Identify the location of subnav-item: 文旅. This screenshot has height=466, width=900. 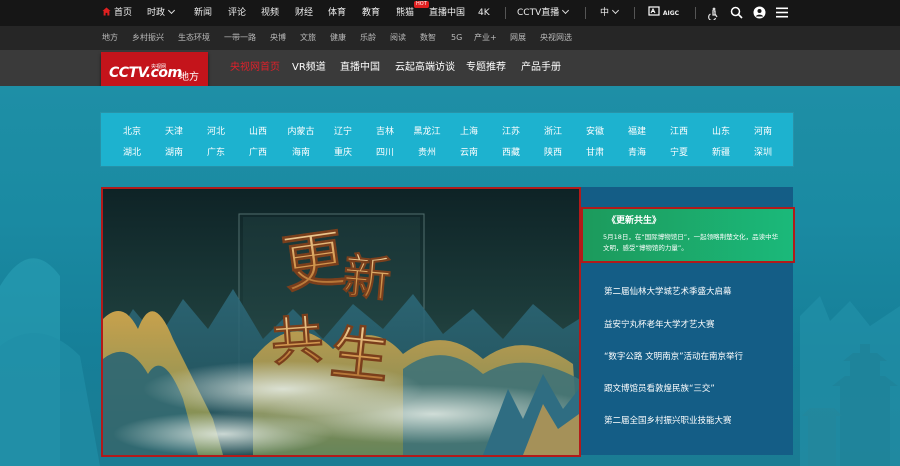
(308, 38).